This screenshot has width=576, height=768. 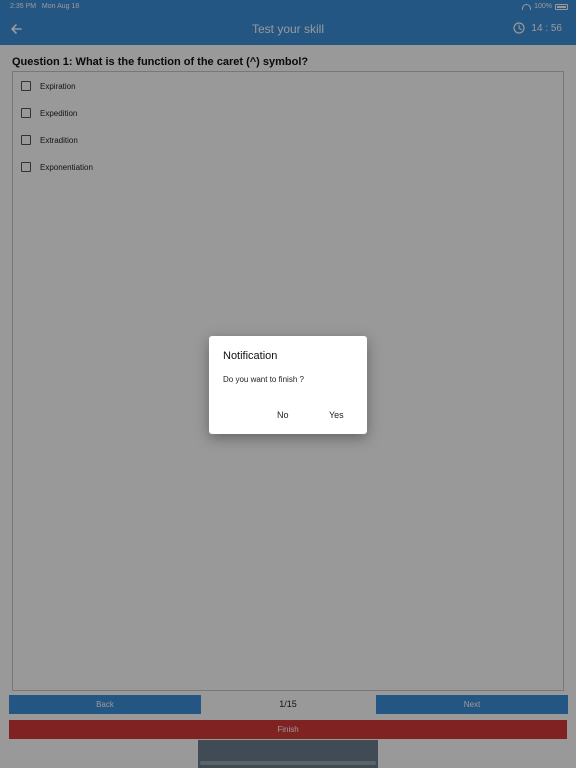 I want to click on no-button: No, so click(x=283, y=415).